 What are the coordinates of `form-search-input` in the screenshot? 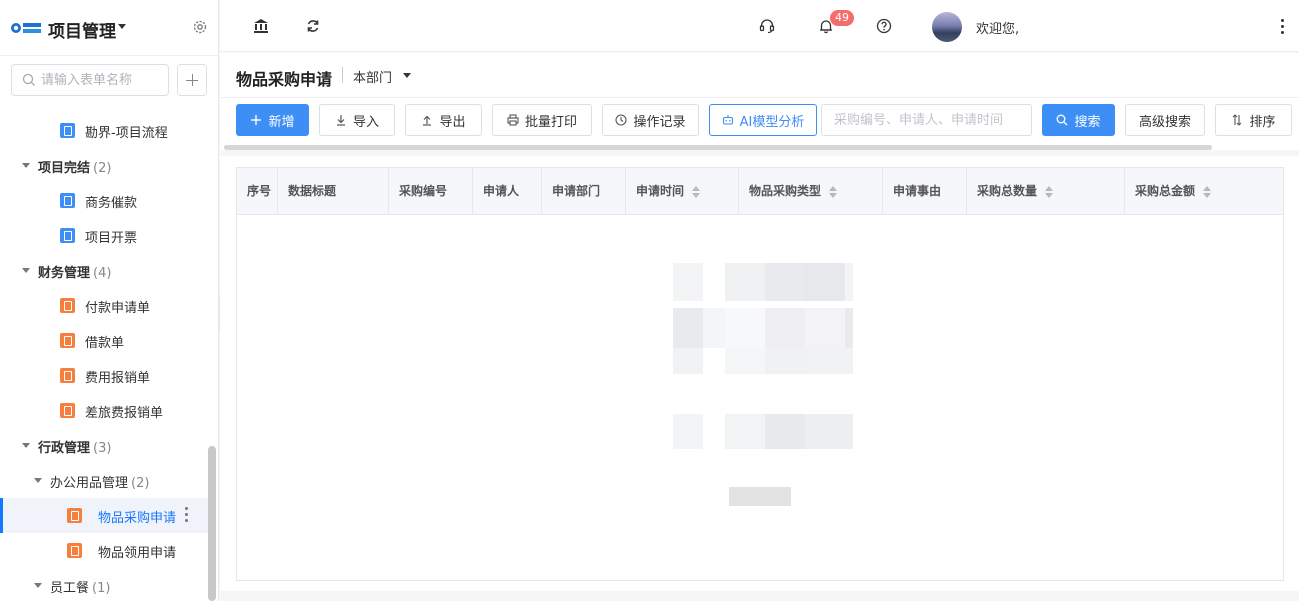 It's located at (103, 80).